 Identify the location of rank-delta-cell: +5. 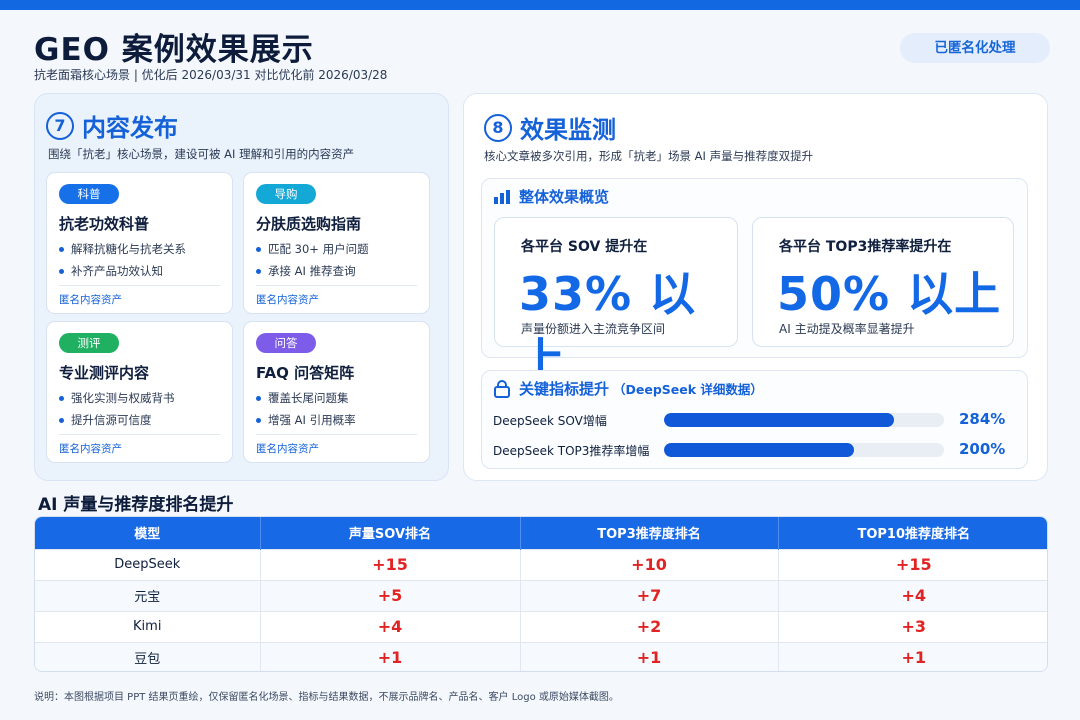
(390, 595).